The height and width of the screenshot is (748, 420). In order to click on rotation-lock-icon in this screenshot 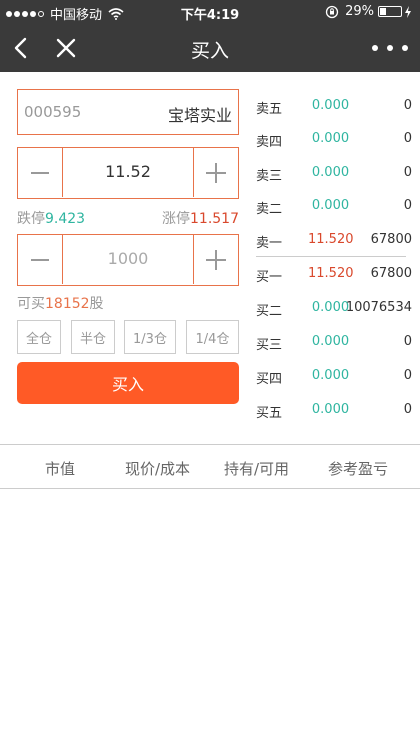, I will do `click(332, 11)`.